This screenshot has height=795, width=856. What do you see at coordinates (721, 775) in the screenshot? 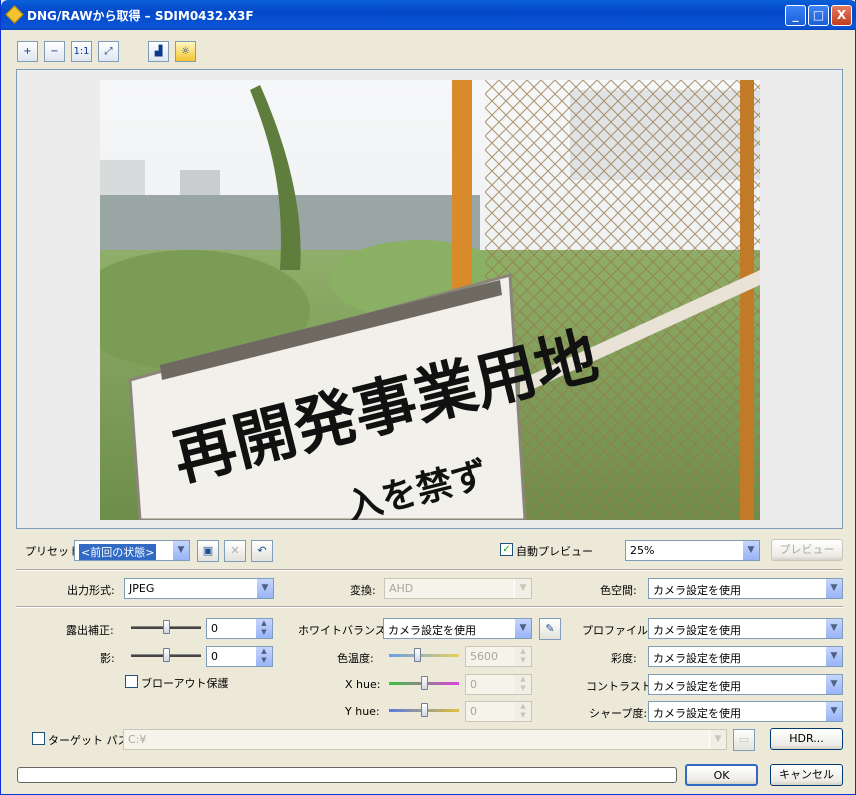
I see `ok-button: OK` at bounding box center [721, 775].